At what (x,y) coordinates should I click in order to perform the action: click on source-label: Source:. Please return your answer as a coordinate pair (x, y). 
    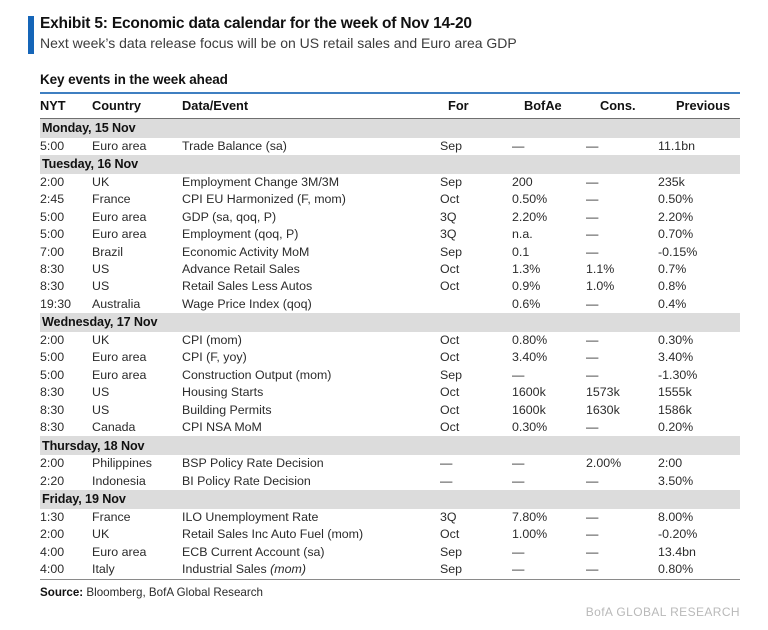
    Looking at the image, I should click on (62, 592).